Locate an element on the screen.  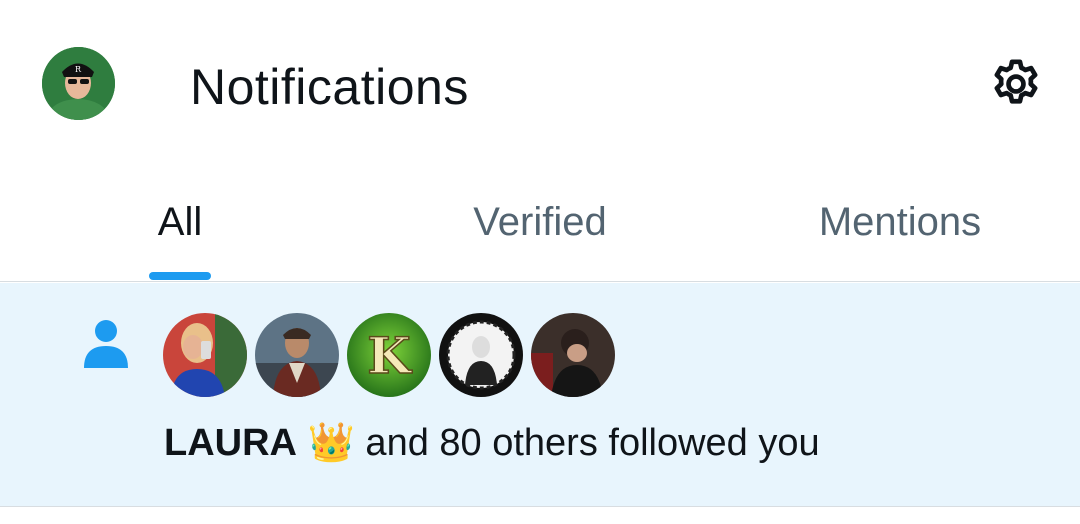
follower-avatar-2-image is located at coordinates (297, 355).